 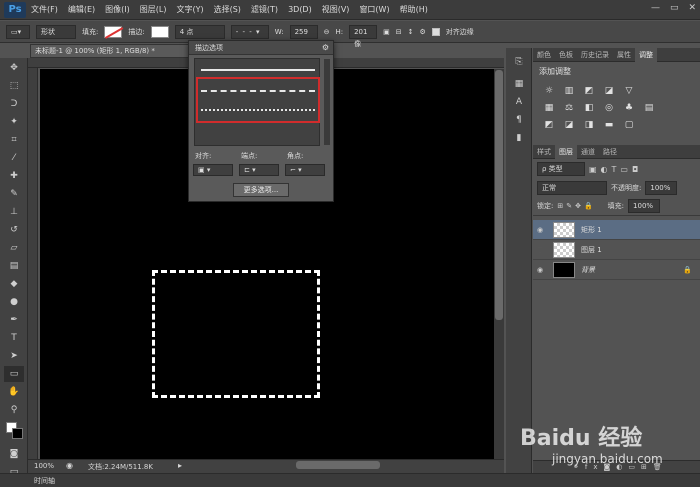 What do you see at coordinates (14, 454) in the screenshot?
I see `quick-mask-icon: ◙` at bounding box center [14, 454].